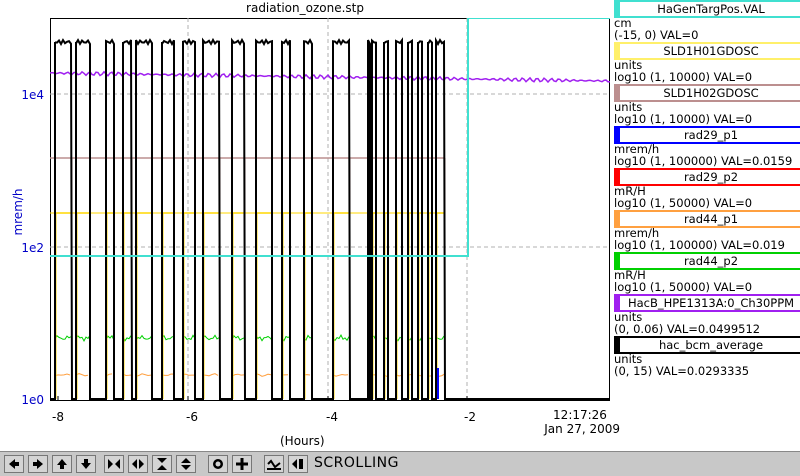  I want to click on legend-range: log10 (1, 100000) VAL=0.019, so click(699, 245).